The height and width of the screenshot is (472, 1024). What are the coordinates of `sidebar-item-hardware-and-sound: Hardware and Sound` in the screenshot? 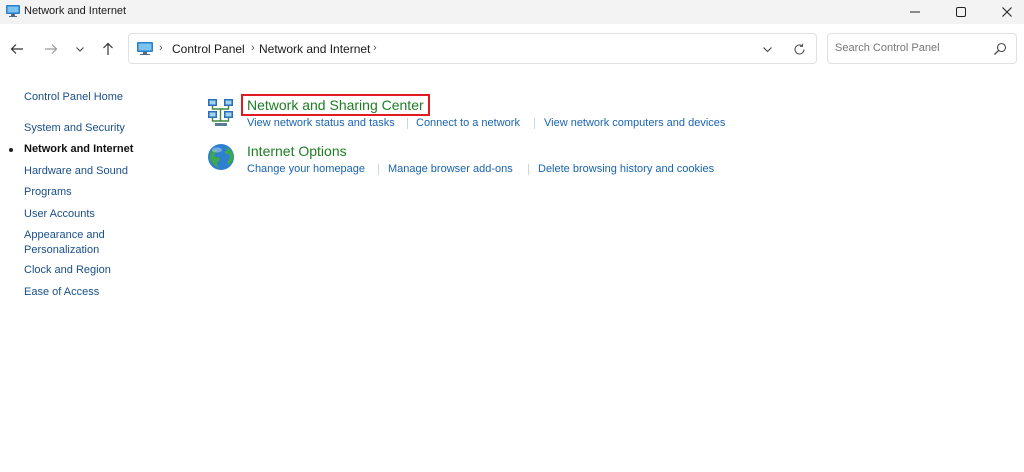 It's located at (76, 171).